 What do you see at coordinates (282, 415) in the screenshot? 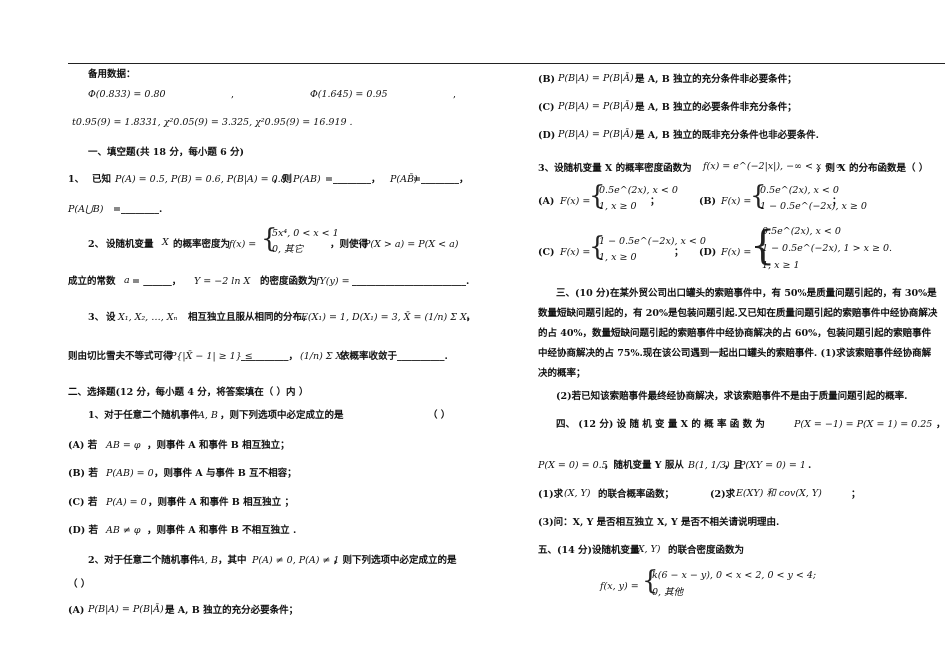
I see `c1-stem: ，则下列选项中必定成立的是` at bounding box center [282, 415].